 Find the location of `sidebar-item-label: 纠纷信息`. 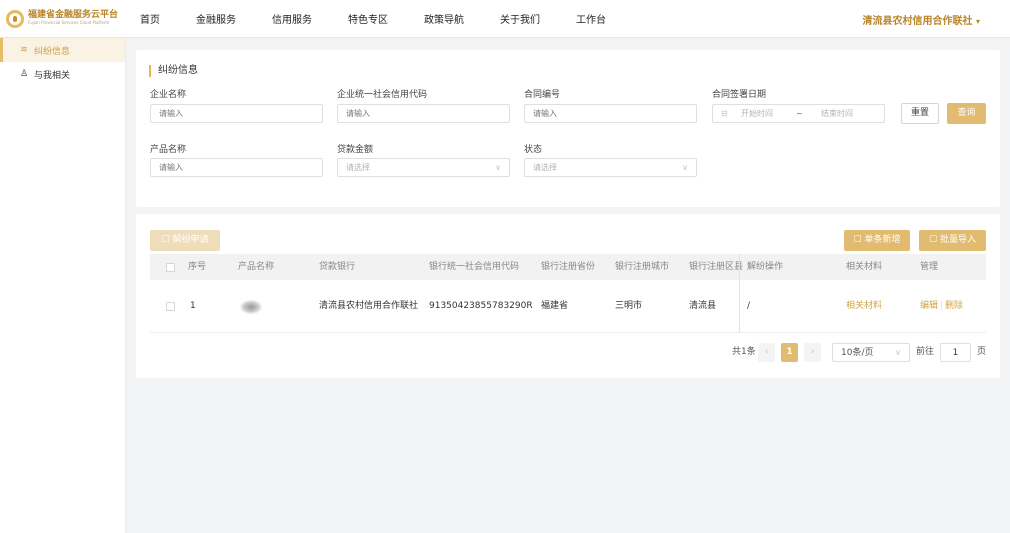

sidebar-item-label: 纠纷信息 is located at coordinates (52, 51).